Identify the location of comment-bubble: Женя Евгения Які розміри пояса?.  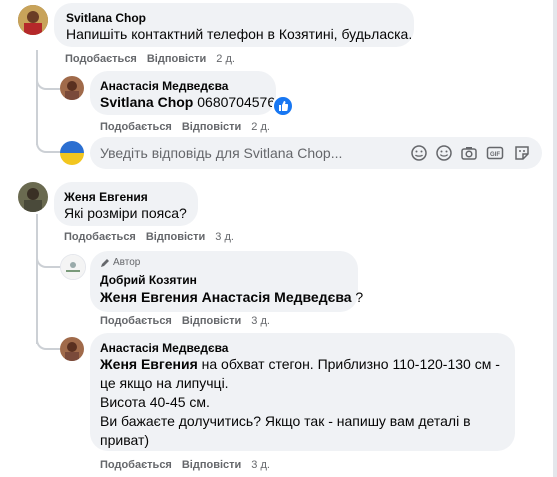
(126, 204).